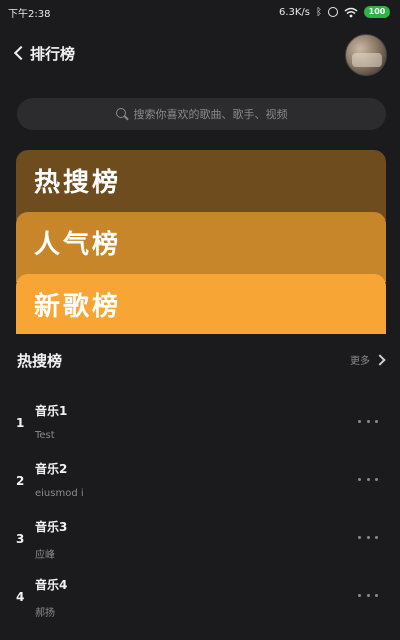  What do you see at coordinates (201, 247) in the screenshot?
I see `rank-card-popular: 人气榜` at bounding box center [201, 247].